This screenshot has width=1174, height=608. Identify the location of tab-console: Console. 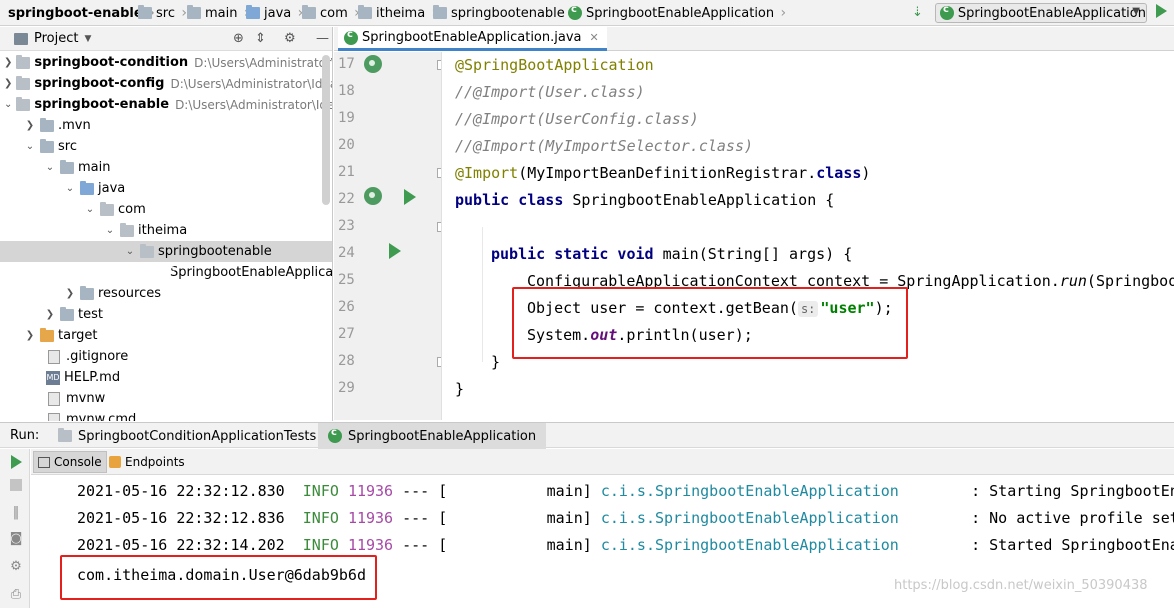
(70, 462).